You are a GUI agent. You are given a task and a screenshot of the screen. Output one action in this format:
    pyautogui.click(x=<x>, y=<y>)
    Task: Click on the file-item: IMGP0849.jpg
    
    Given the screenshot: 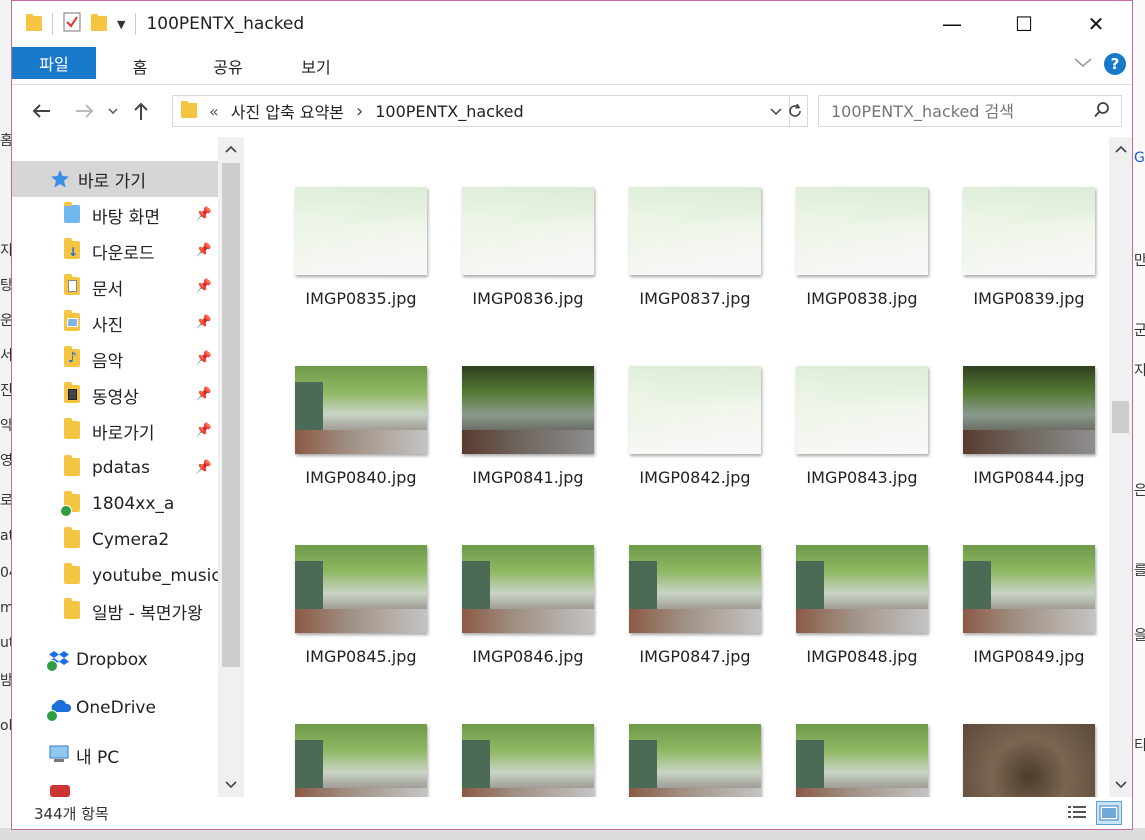 What is the action you would take?
    pyautogui.click(x=1029, y=615)
    